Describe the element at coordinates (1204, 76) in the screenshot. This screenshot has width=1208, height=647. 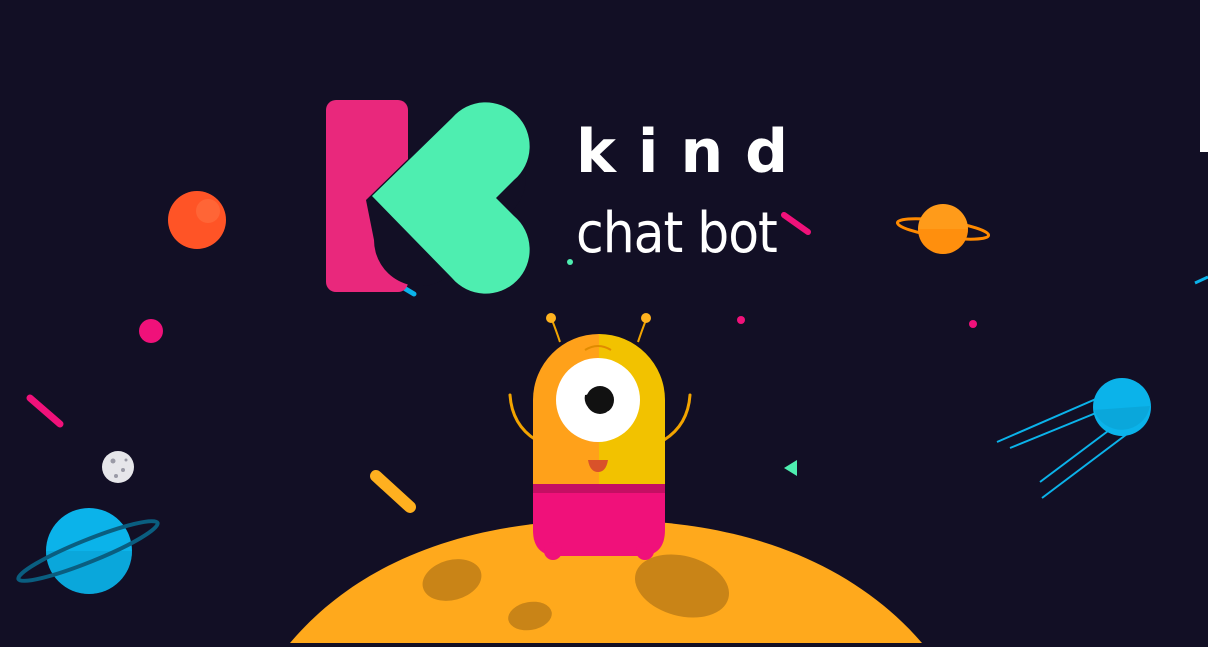
I see `white-edge-block` at that location.